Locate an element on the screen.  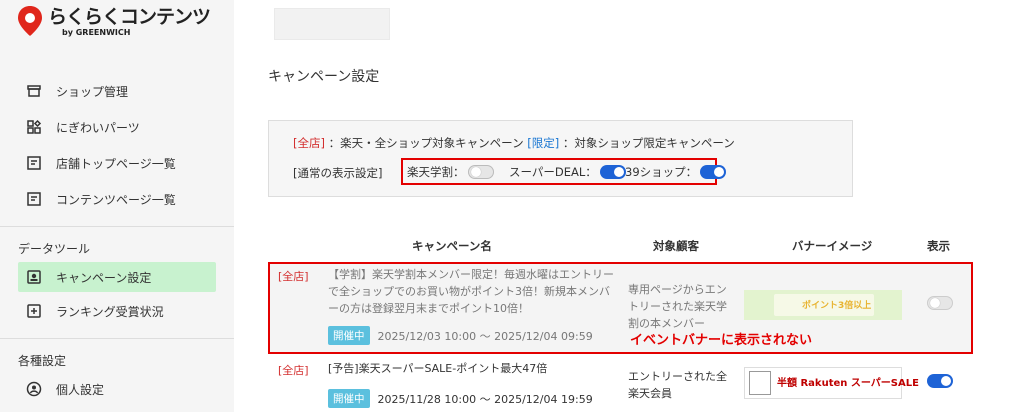
sidebar-item-label: にぎわいパーツ is located at coordinates (98, 127).